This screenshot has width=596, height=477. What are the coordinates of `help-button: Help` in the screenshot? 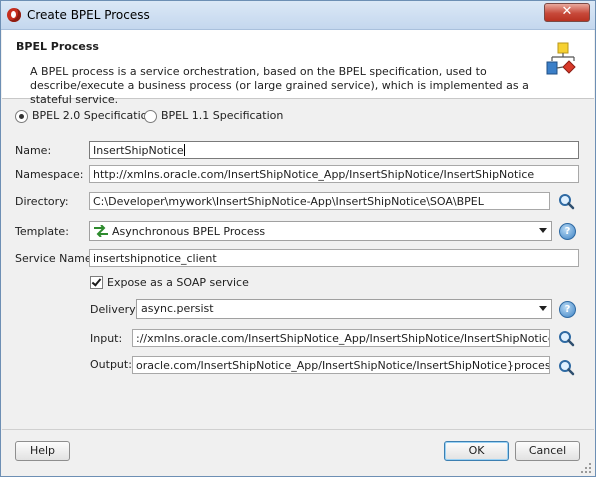 It's located at (42, 451).